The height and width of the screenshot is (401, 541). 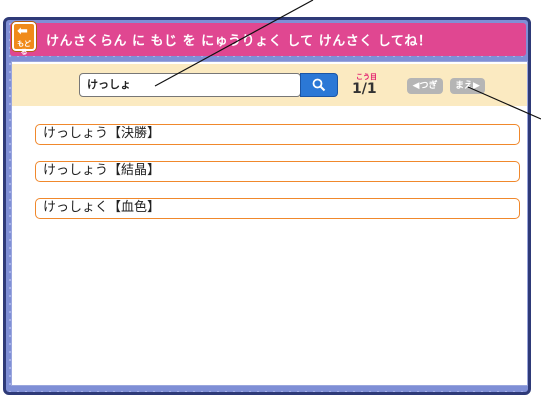 What do you see at coordinates (234, 43) in the screenshot?
I see `callout-line-search` at bounding box center [234, 43].